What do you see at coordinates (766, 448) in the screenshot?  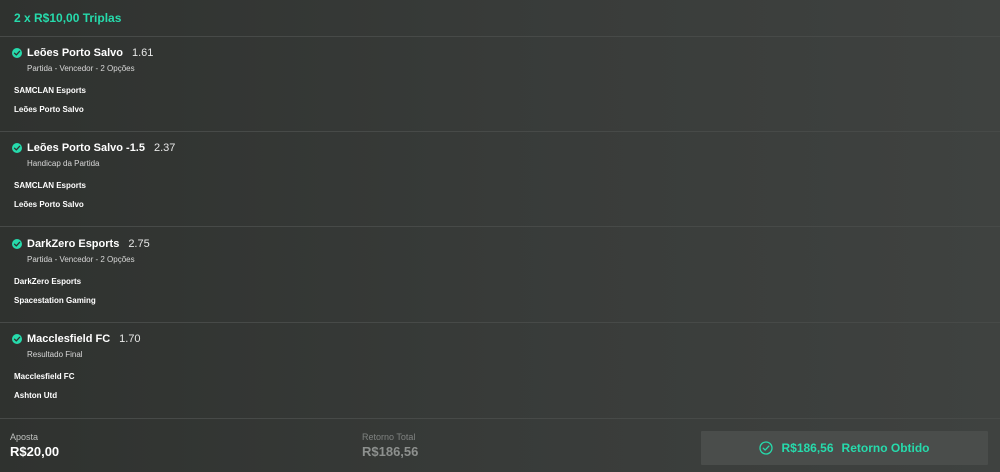 I see `check-circle-outline-icon` at bounding box center [766, 448].